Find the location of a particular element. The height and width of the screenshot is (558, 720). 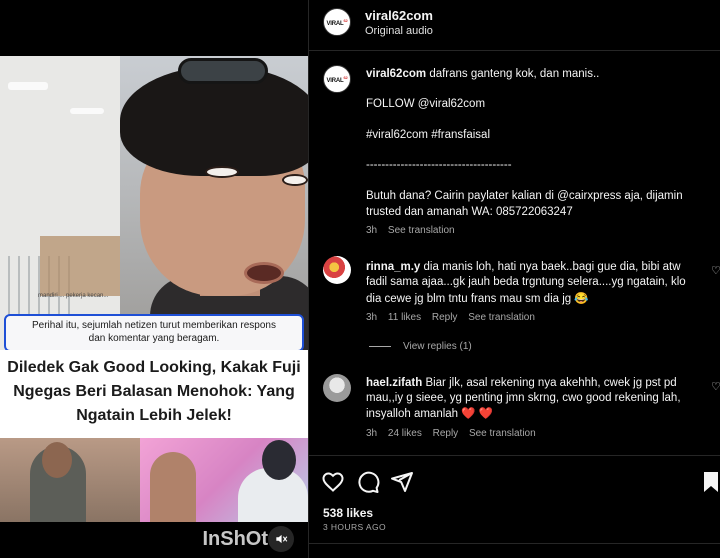

like-button is located at coordinates (333, 482).